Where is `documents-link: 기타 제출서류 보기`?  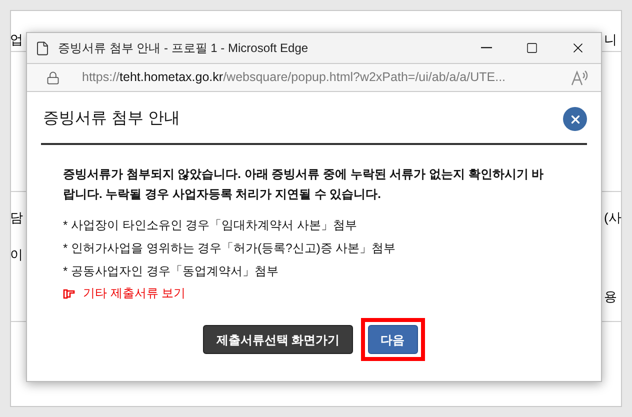
documents-link: 기타 제출서류 보기 is located at coordinates (314, 293).